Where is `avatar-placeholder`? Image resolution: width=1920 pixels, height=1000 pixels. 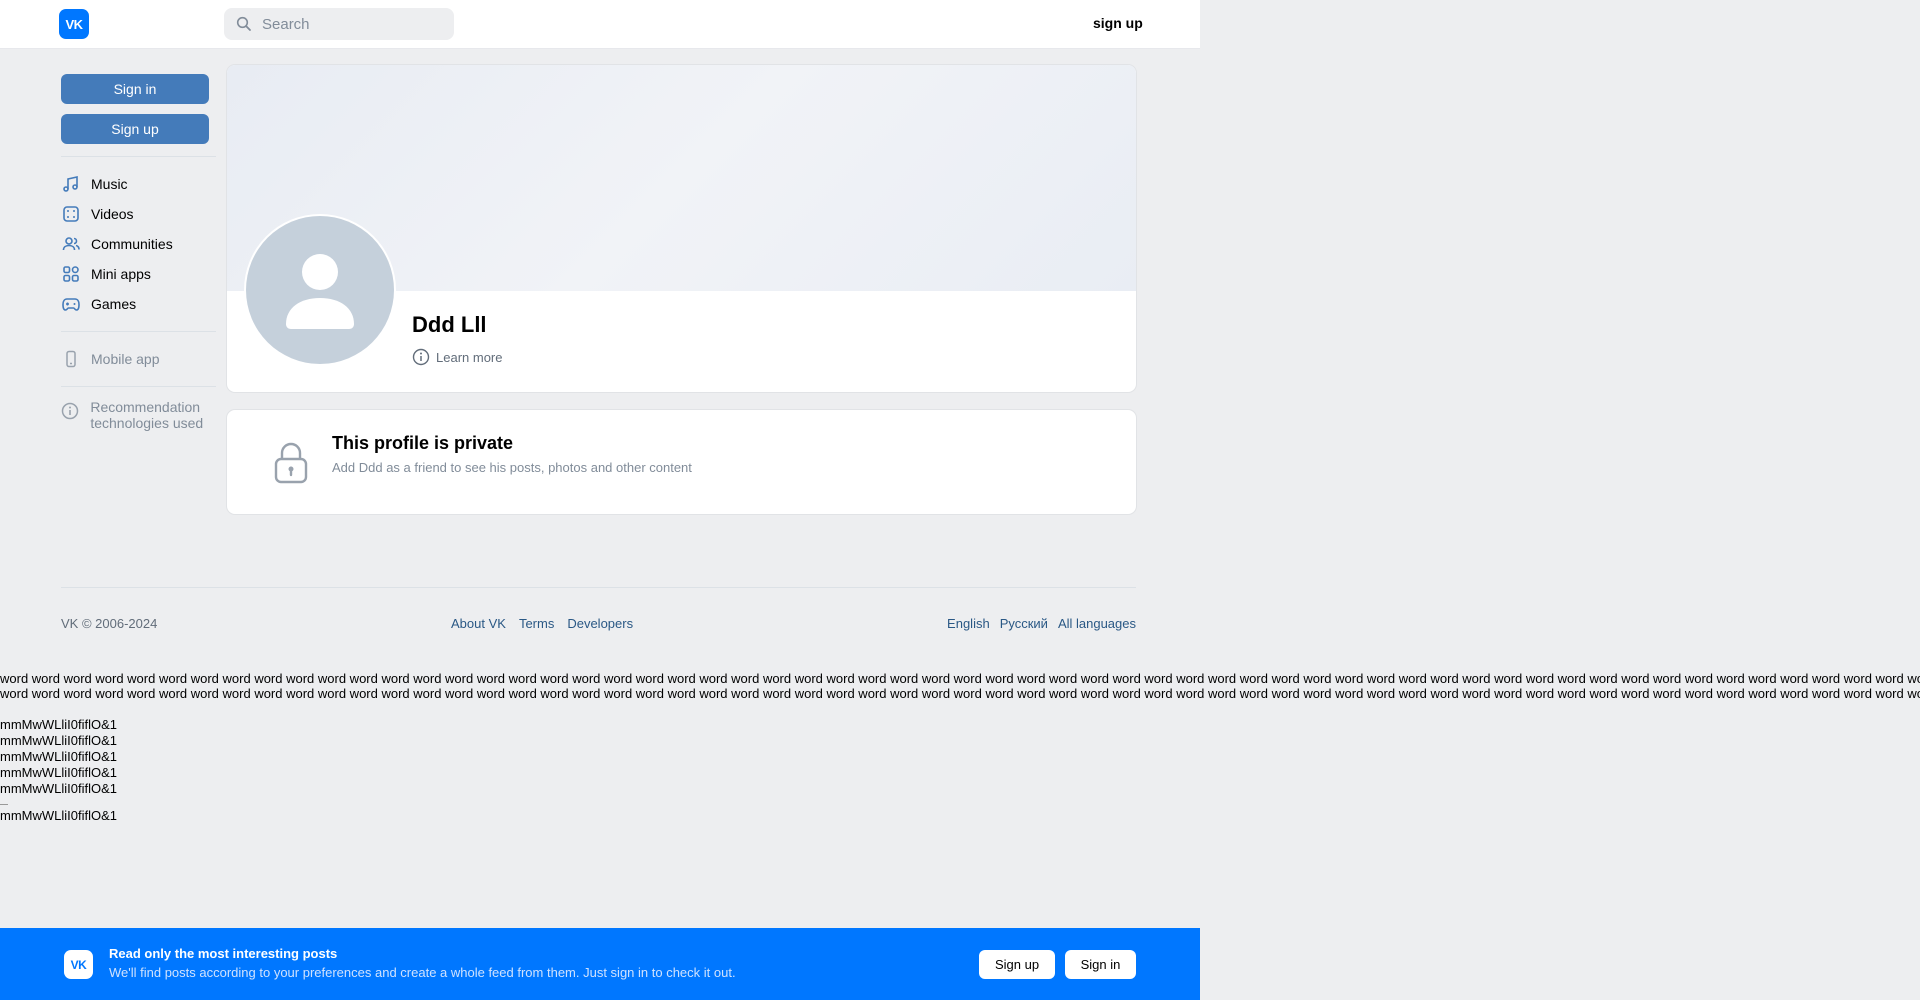 avatar-placeholder is located at coordinates (320, 290).